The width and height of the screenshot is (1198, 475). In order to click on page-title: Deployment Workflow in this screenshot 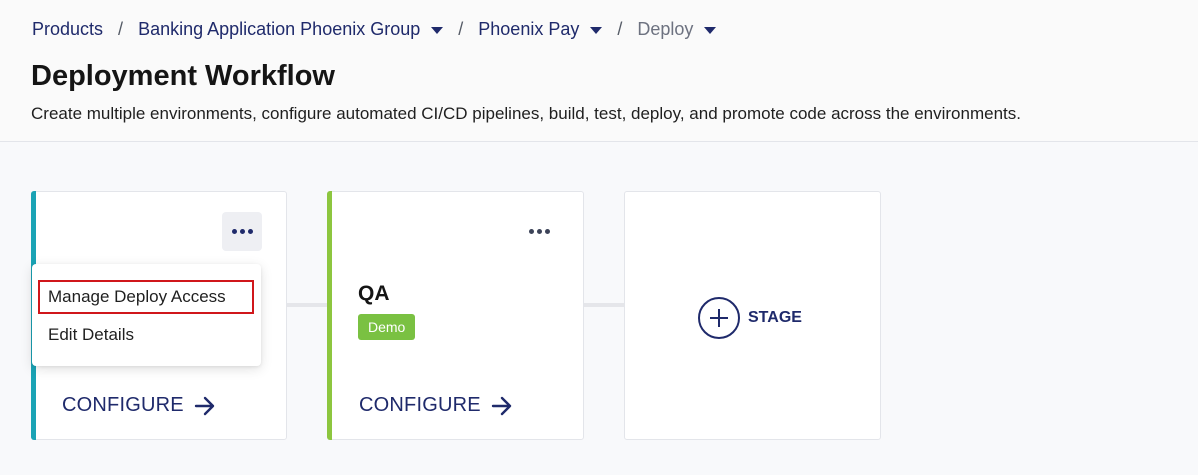, I will do `click(183, 76)`.